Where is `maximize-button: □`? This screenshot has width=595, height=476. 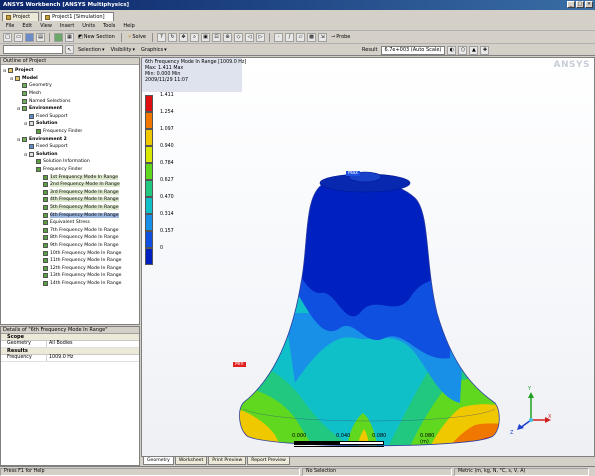
maximize-button: □ is located at coordinates (580, 4).